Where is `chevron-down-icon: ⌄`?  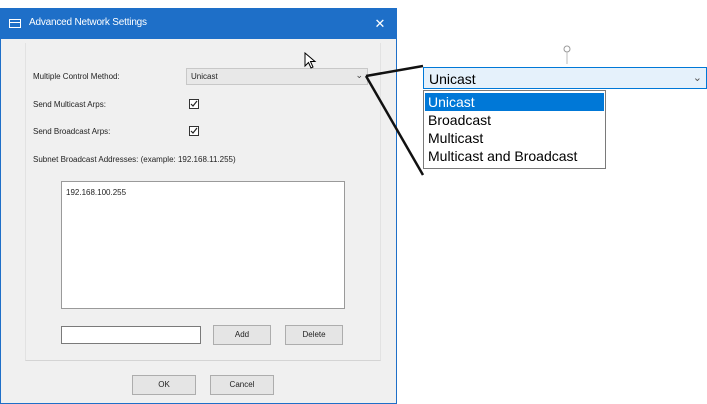
chevron-down-icon: ⌄ is located at coordinates (697, 77).